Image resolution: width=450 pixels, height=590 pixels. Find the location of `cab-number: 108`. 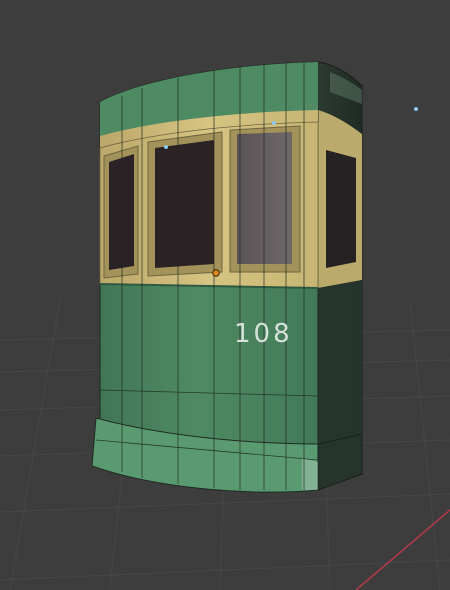

cab-number: 108 is located at coordinates (263, 334).